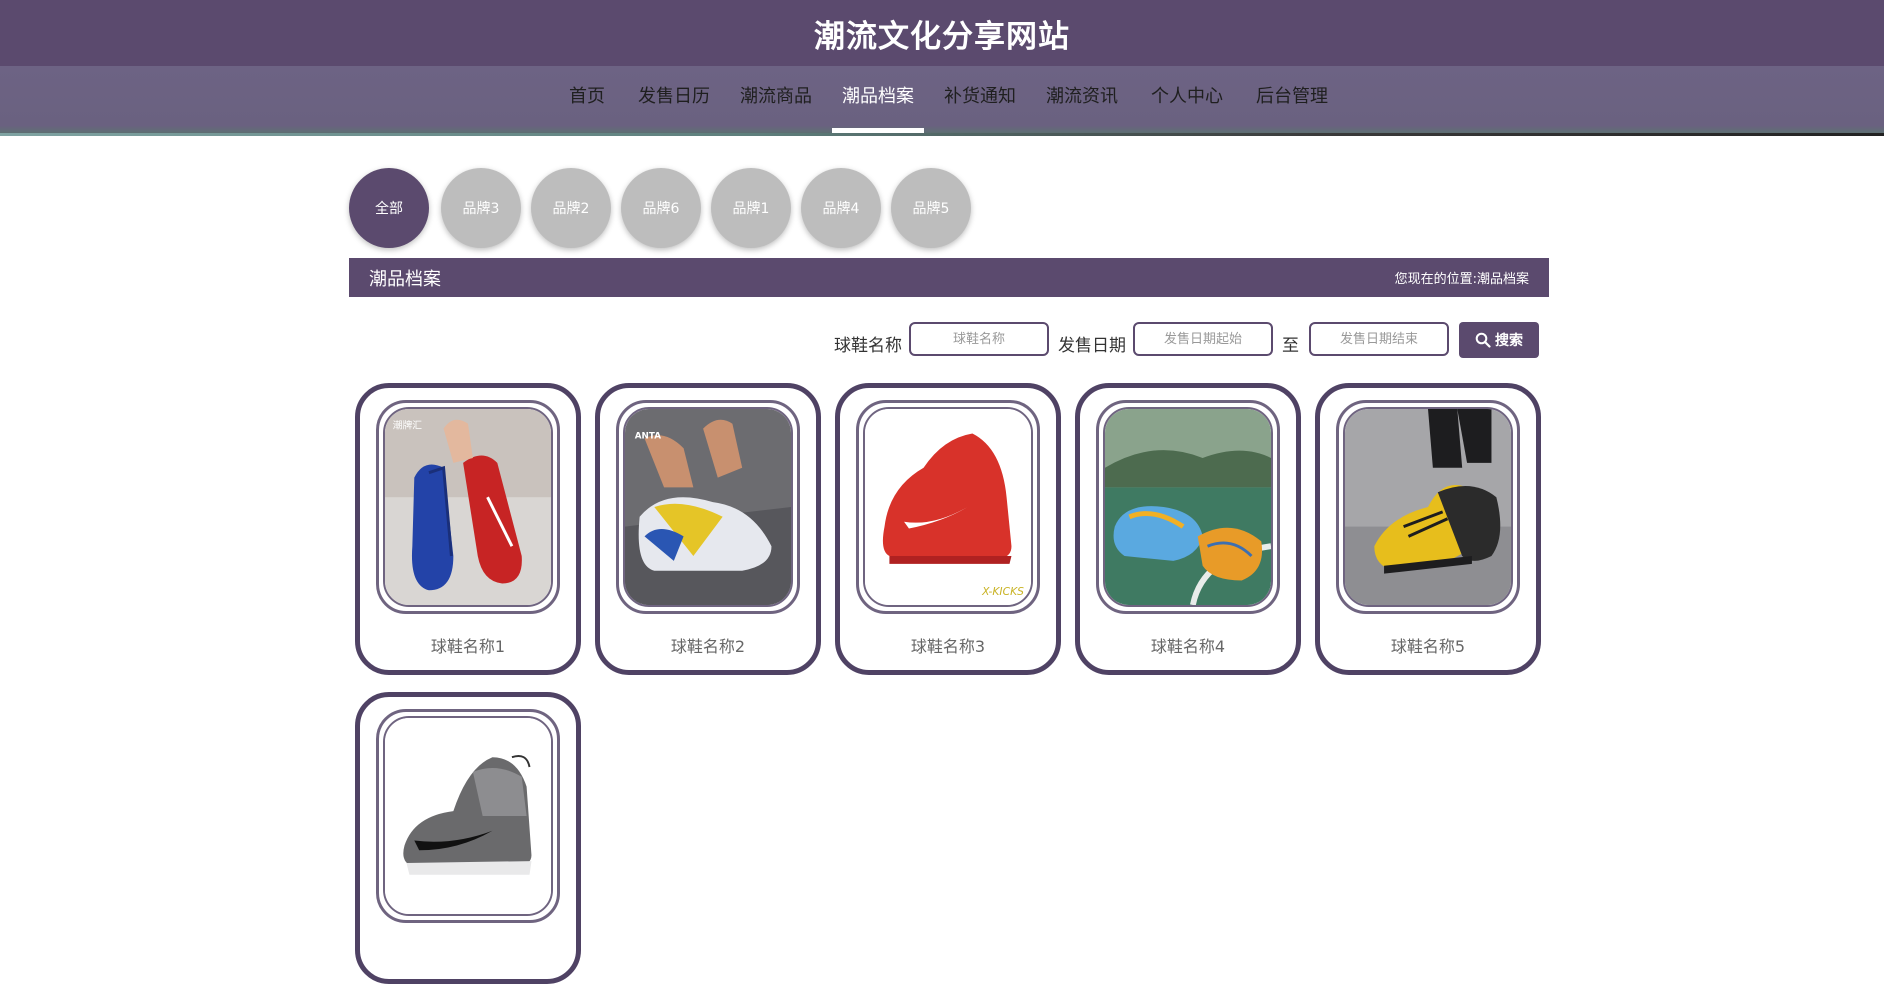 The image size is (1884, 984). What do you see at coordinates (1483, 340) in the screenshot?
I see `search-icon` at bounding box center [1483, 340].